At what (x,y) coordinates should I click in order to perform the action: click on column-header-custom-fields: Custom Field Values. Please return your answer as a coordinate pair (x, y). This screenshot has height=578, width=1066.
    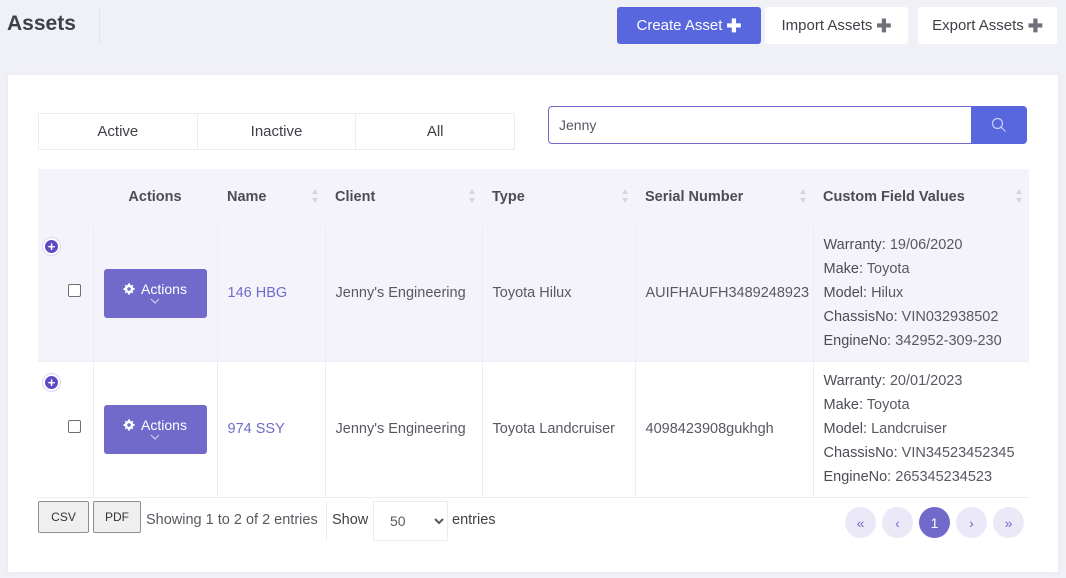
    Looking at the image, I should click on (921, 197).